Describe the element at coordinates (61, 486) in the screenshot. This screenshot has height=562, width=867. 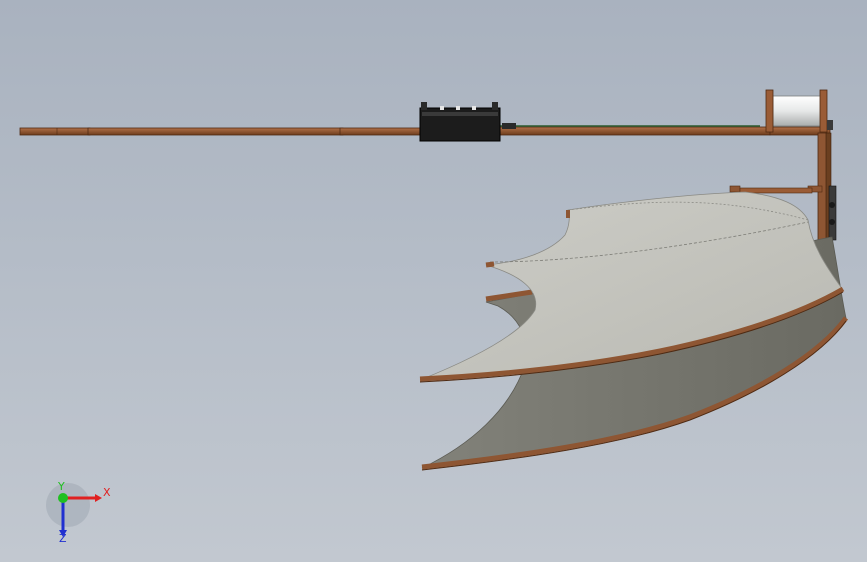
I see `y-axis-label: Y` at that location.